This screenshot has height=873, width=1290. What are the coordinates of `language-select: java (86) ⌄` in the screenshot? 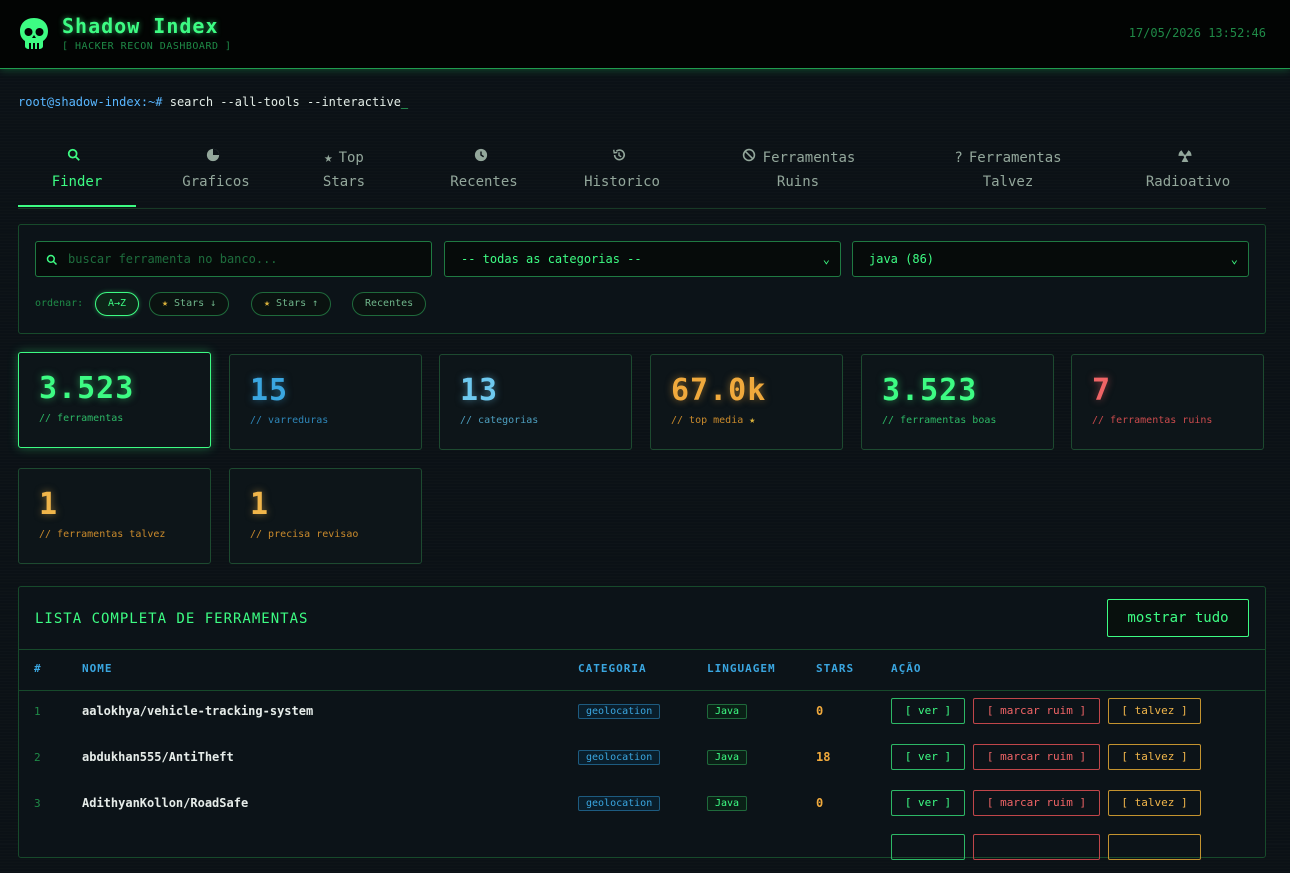 It's located at (1050, 259).